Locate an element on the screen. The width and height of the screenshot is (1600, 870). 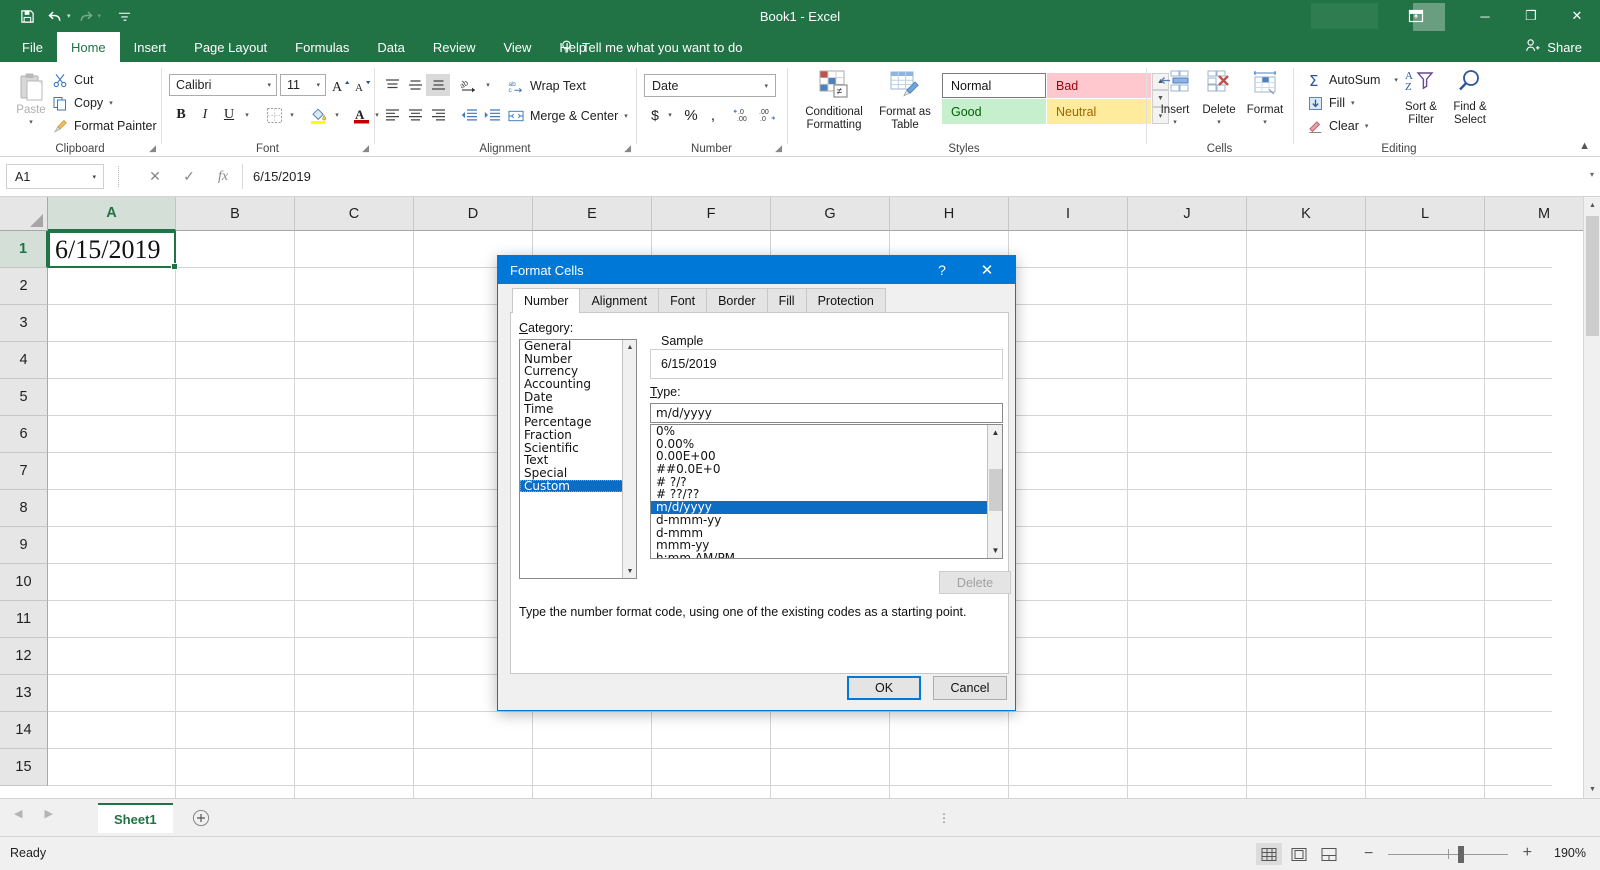
row-header-6: 6 is located at coordinates (24, 434).